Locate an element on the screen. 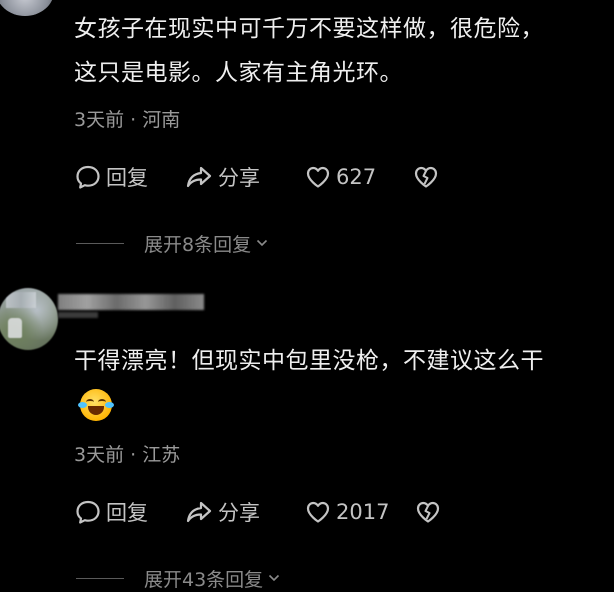 This screenshot has height=592, width=614. emoji-mouth is located at coordinates (96, 410).